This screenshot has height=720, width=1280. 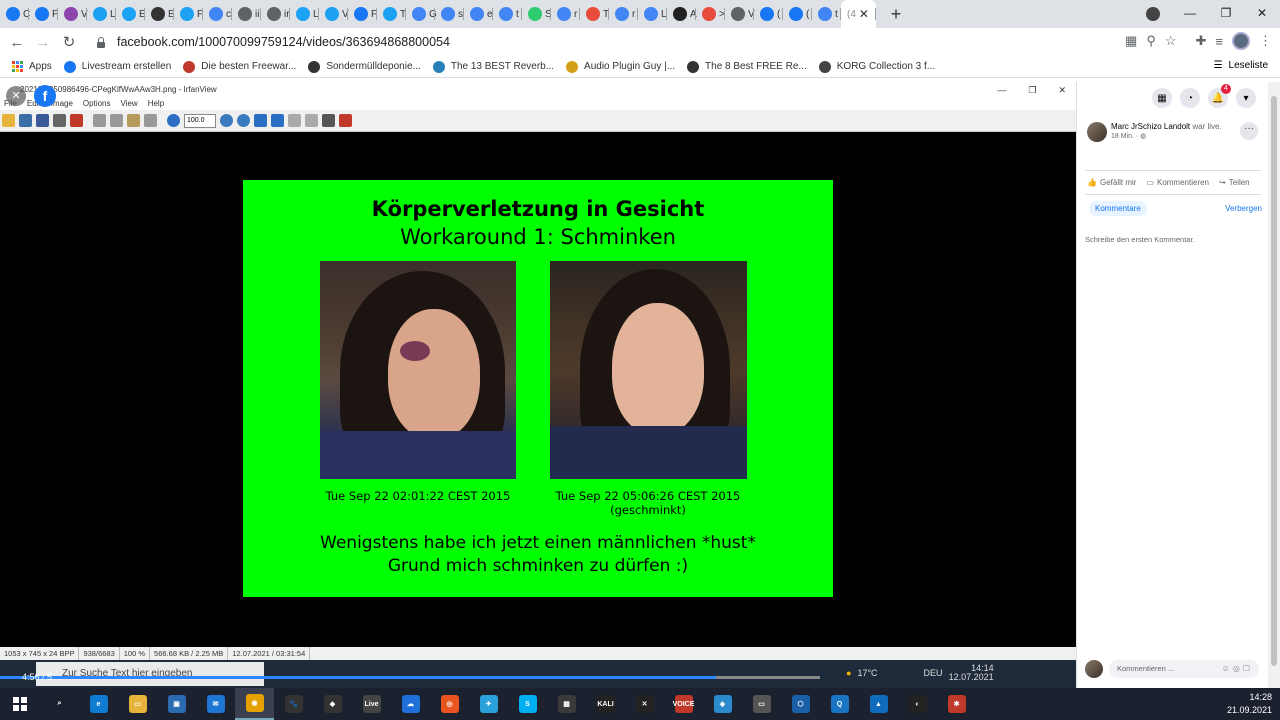 I want to click on taskbar-app: S, so click(x=527, y=704).